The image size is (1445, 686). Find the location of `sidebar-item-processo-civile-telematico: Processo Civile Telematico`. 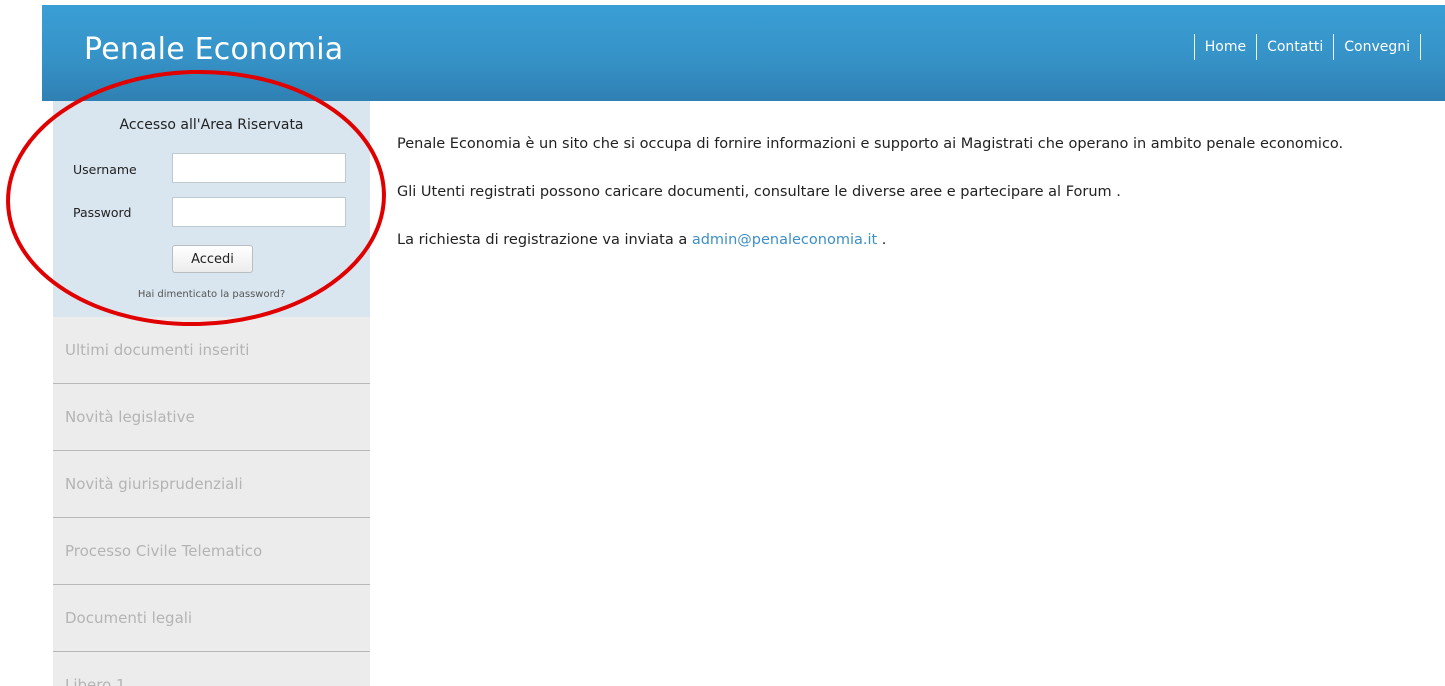

sidebar-item-processo-civile-telematico: Processo Civile Telematico is located at coordinates (211, 551).